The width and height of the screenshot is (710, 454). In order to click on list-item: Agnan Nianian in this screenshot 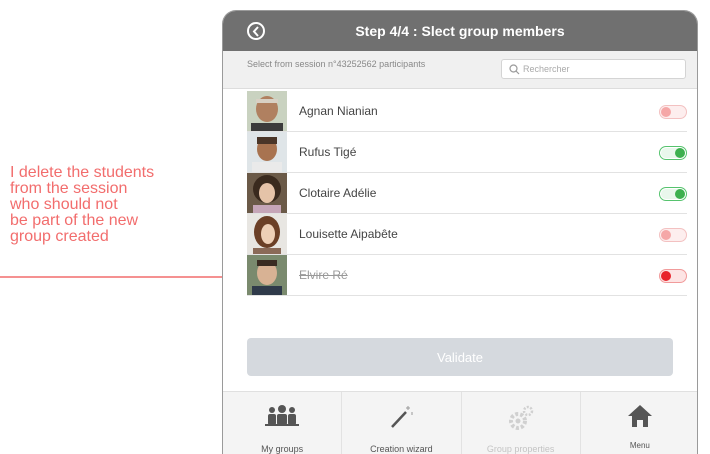, I will do `click(467, 111)`.